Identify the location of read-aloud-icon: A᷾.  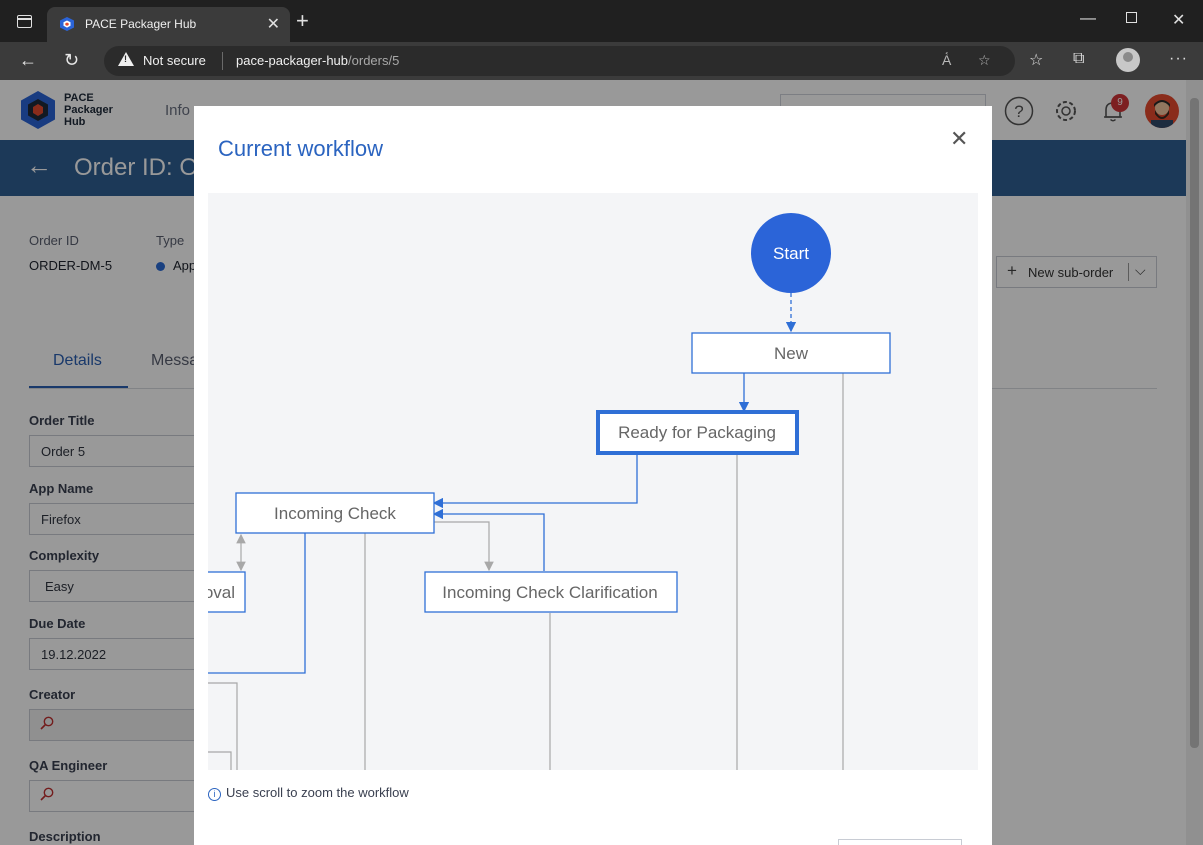
(946, 60).